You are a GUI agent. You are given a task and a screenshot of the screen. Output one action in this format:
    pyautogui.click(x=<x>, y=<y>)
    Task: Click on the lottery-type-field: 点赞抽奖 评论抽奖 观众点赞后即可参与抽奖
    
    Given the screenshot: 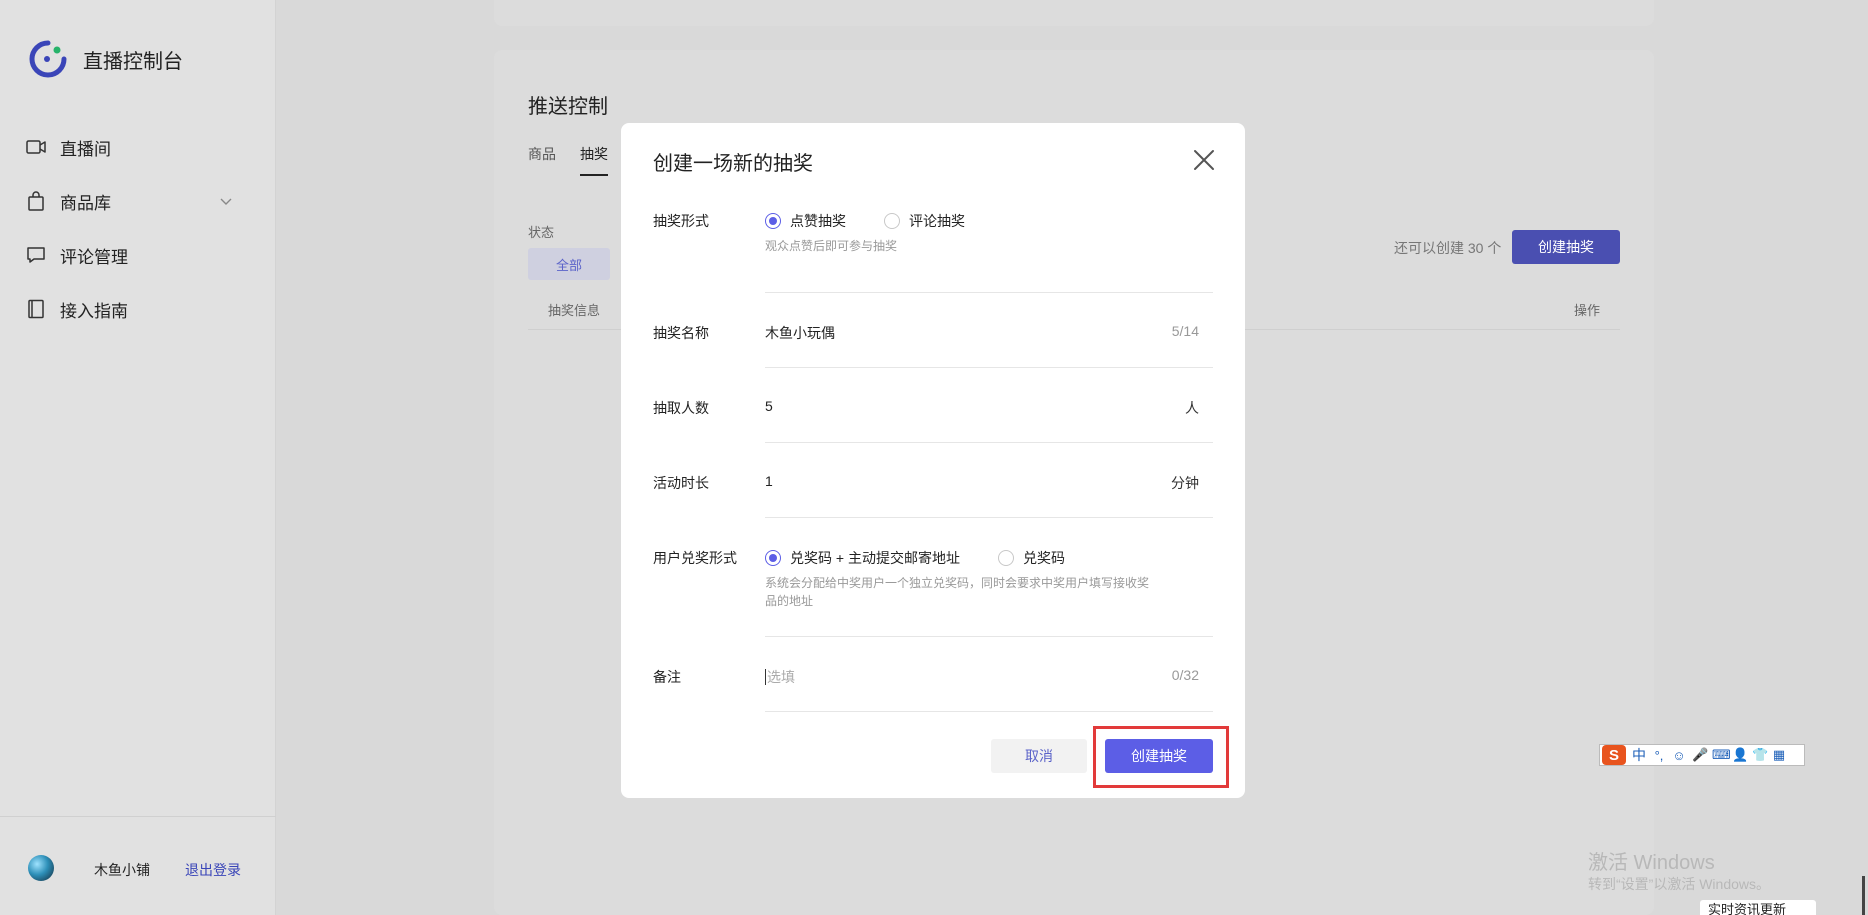 What is the action you would take?
    pyautogui.click(x=989, y=252)
    